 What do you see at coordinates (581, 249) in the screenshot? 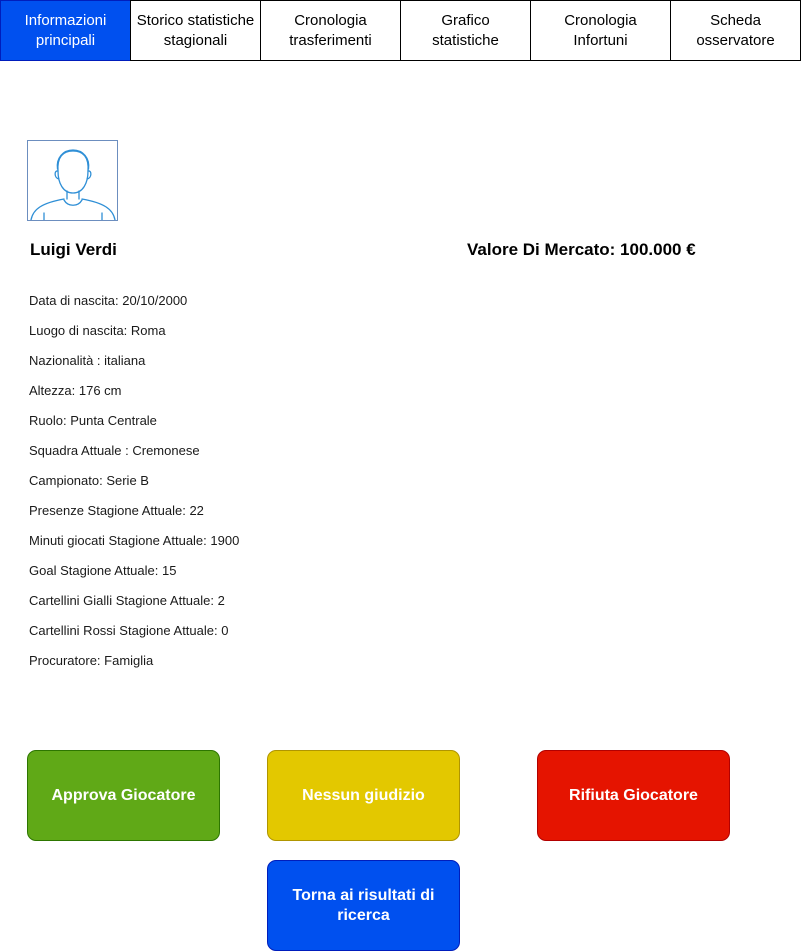
I see `market-value: Valore Di Mercato: 100.000 €` at bounding box center [581, 249].